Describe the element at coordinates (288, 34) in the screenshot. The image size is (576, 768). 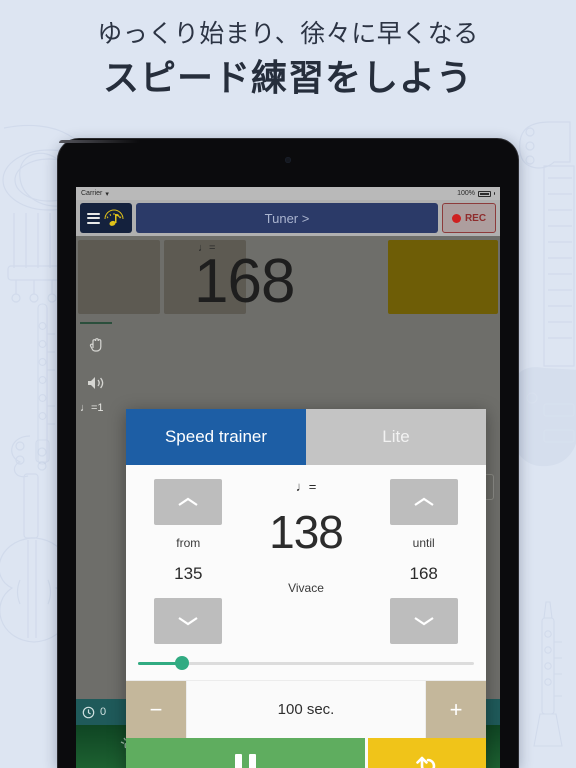
I see `headline-line-1: ゆっくり始まり、徐々に早くなる` at that location.